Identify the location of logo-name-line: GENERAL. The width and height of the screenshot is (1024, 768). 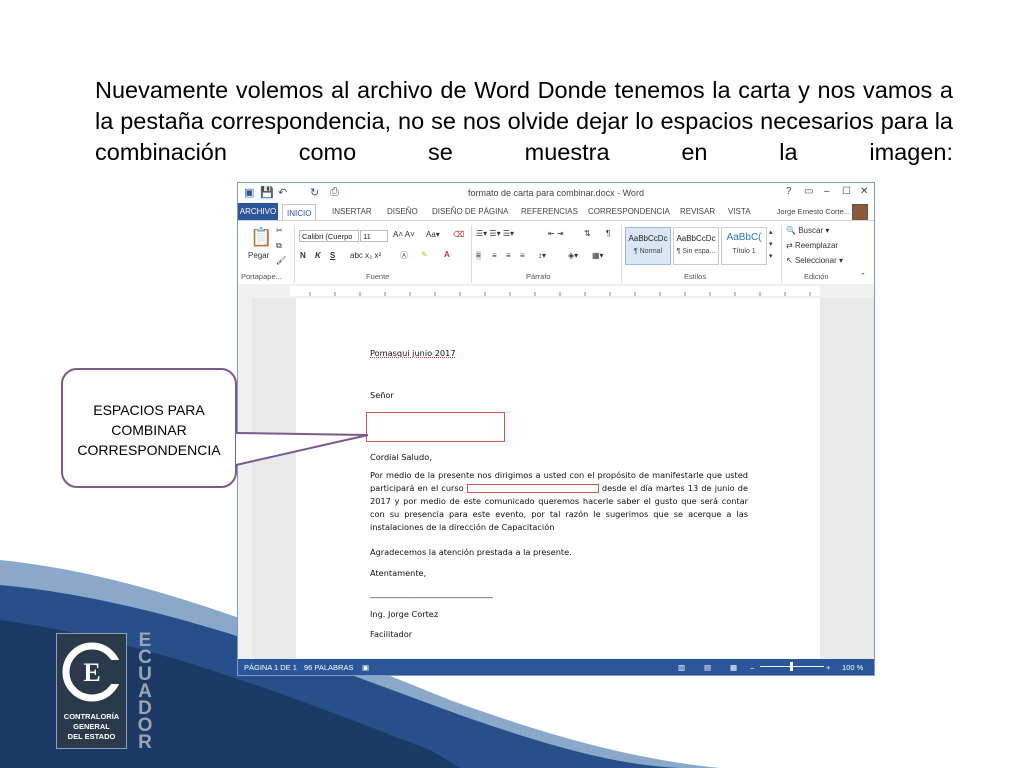
(91, 726).